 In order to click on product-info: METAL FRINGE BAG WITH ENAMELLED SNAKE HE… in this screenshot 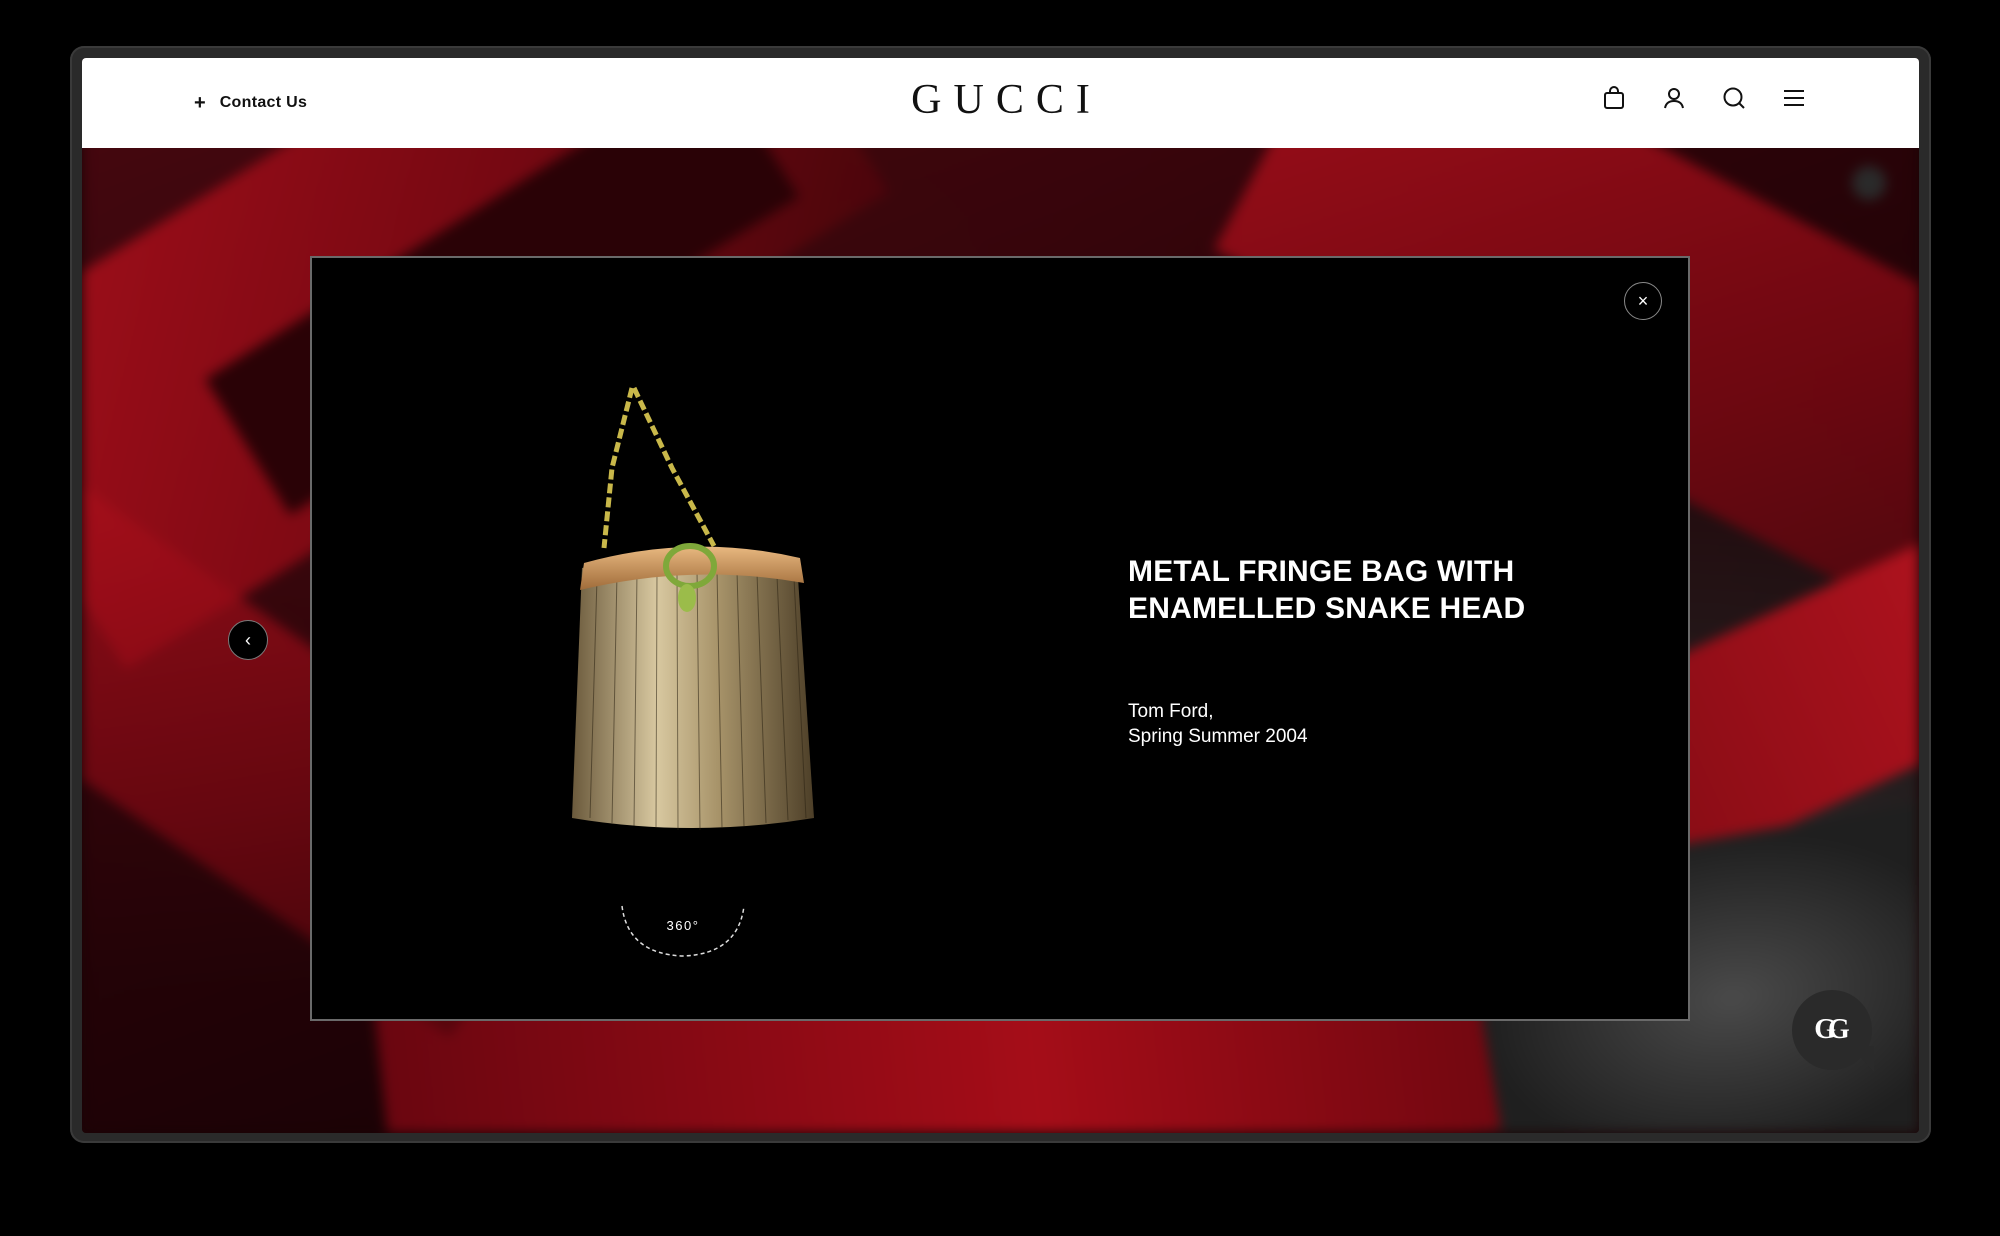, I will do `click(1348, 651)`.